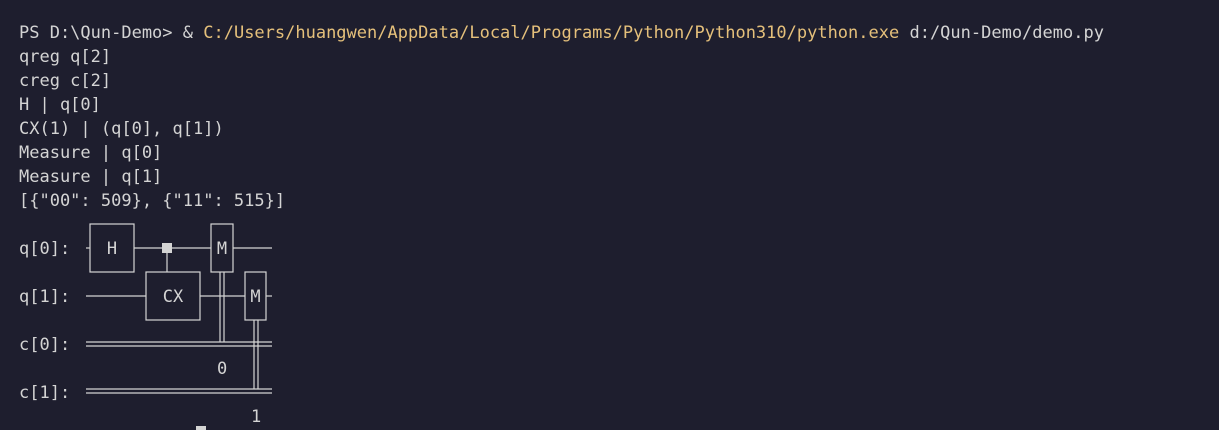 The height and width of the screenshot is (430, 1219). Describe the element at coordinates (167, 248) in the screenshot. I see `cx-control-dot` at that location.